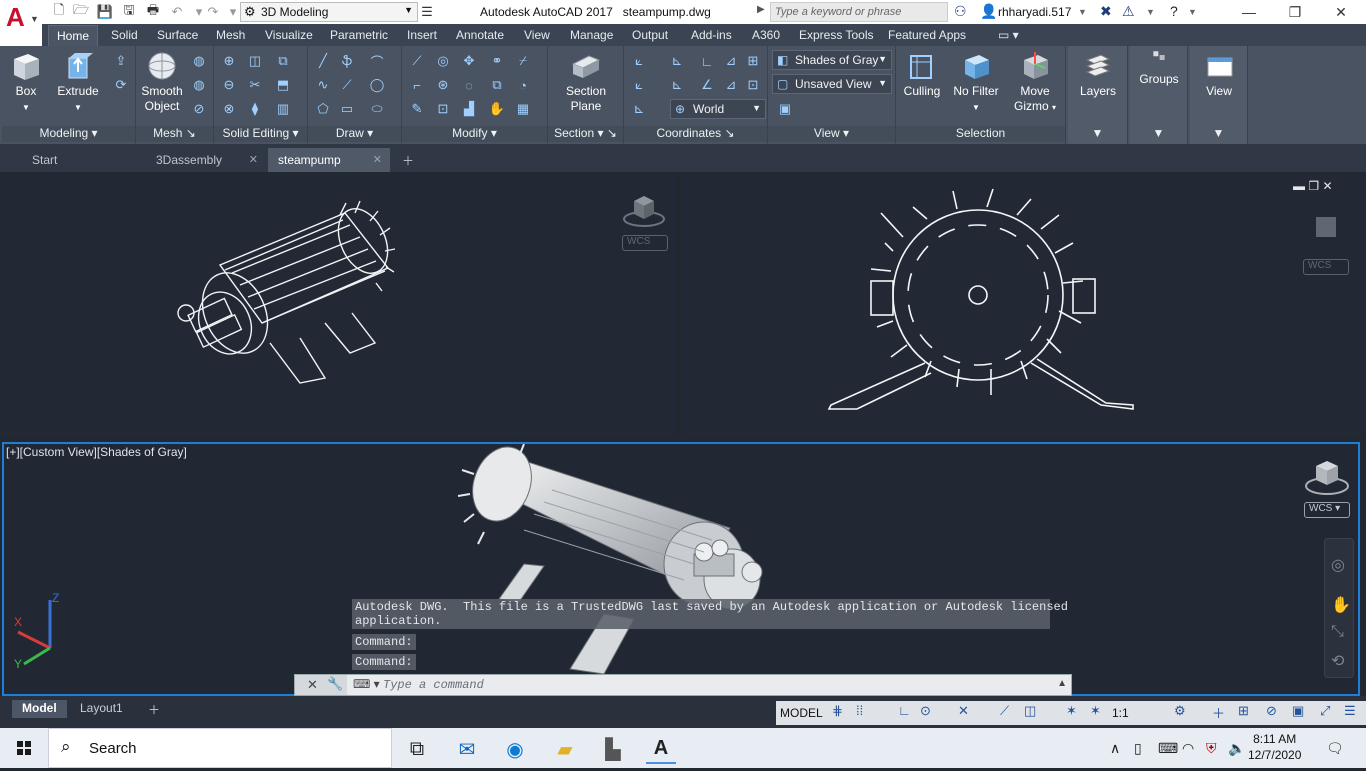  I want to click on customize-qat-icon: ☰, so click(427, 12).